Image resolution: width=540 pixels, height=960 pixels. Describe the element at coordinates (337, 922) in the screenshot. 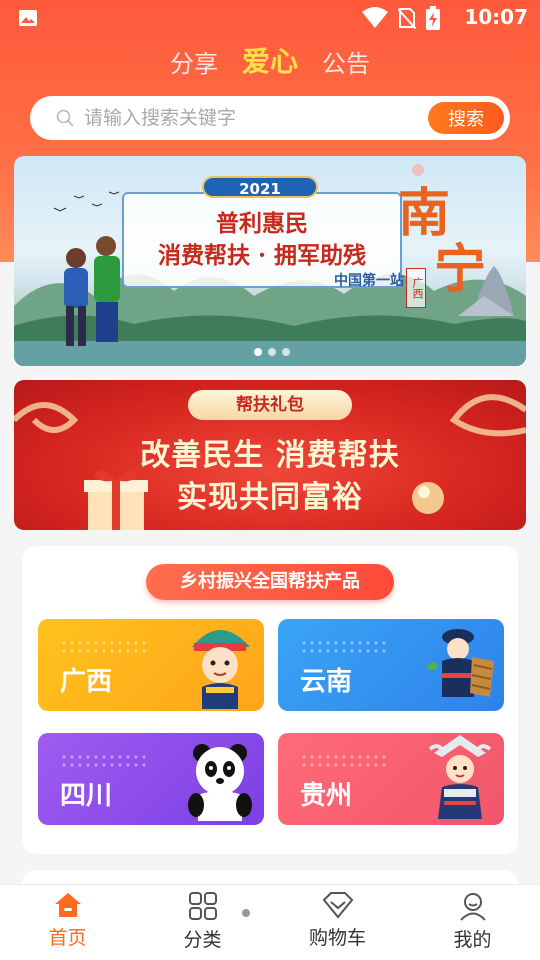

I see `nav-cart: 购物车` at that location.